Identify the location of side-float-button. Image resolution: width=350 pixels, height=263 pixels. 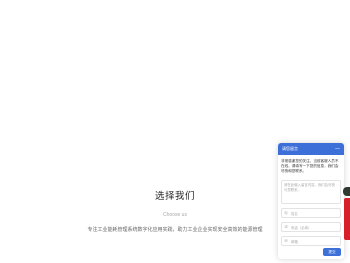
(346, 191).